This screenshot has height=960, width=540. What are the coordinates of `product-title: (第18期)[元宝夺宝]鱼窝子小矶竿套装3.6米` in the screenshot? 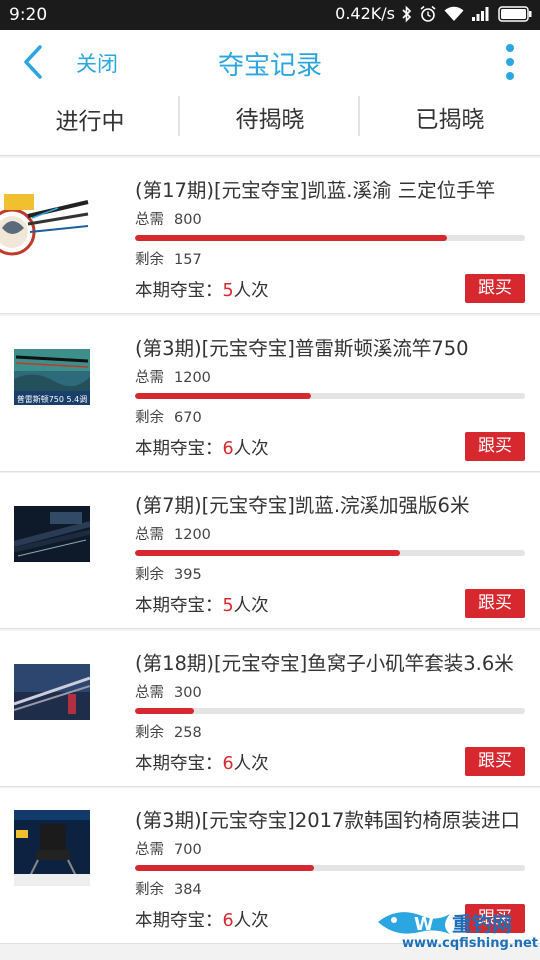 It's located at (327, 661).